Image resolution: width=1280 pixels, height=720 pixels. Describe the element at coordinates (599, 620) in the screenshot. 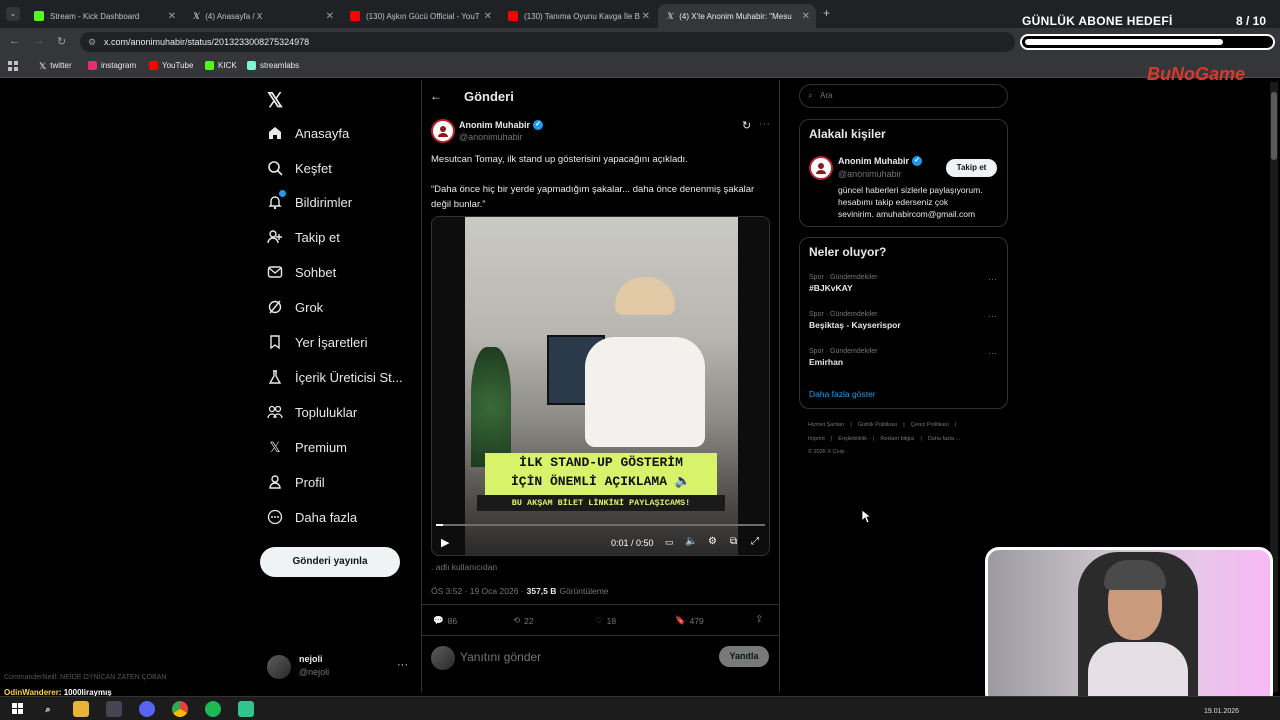

I see `heart-icon: ♡` at that location.